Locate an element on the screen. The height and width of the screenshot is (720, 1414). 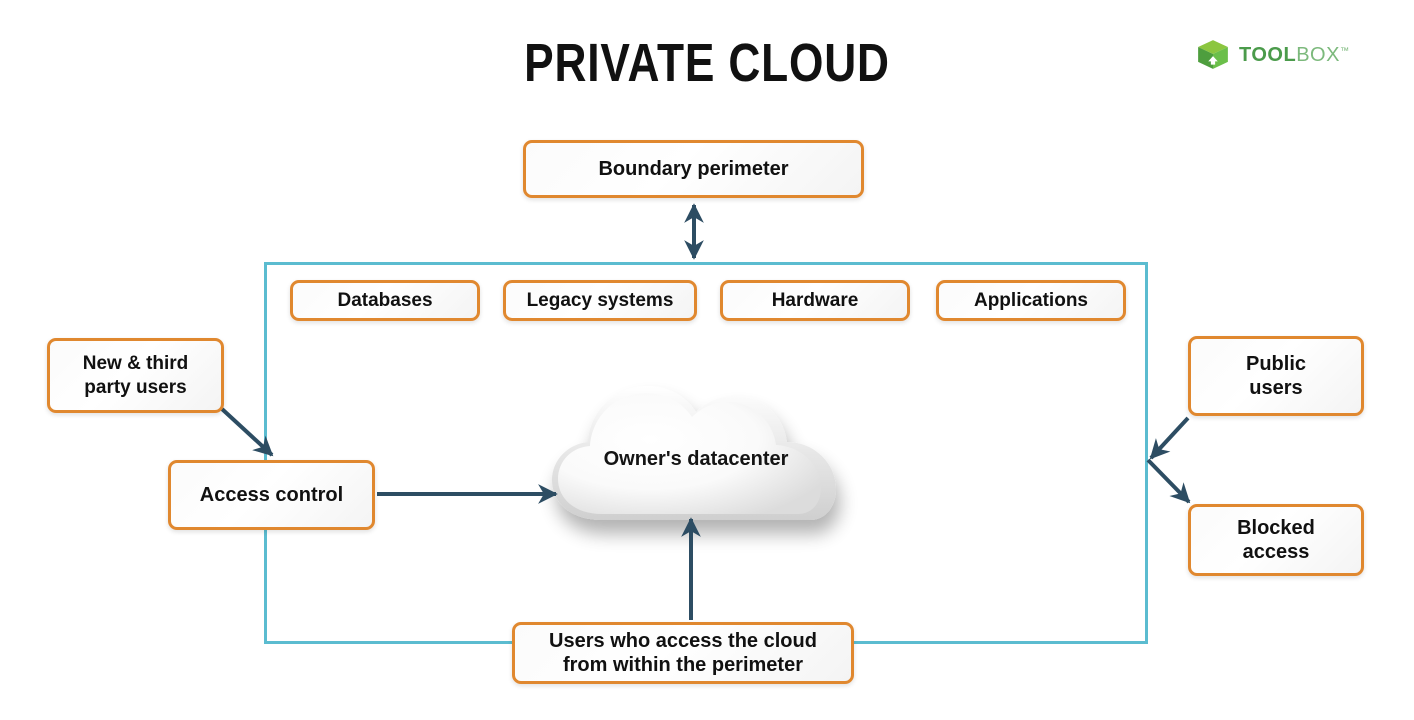
box-public-users-label: Public users is located at coordinates (1276, 376).